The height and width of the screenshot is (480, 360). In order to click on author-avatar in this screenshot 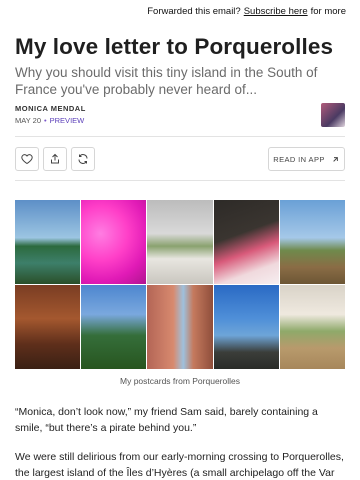, I will do `click(333, 115)`.